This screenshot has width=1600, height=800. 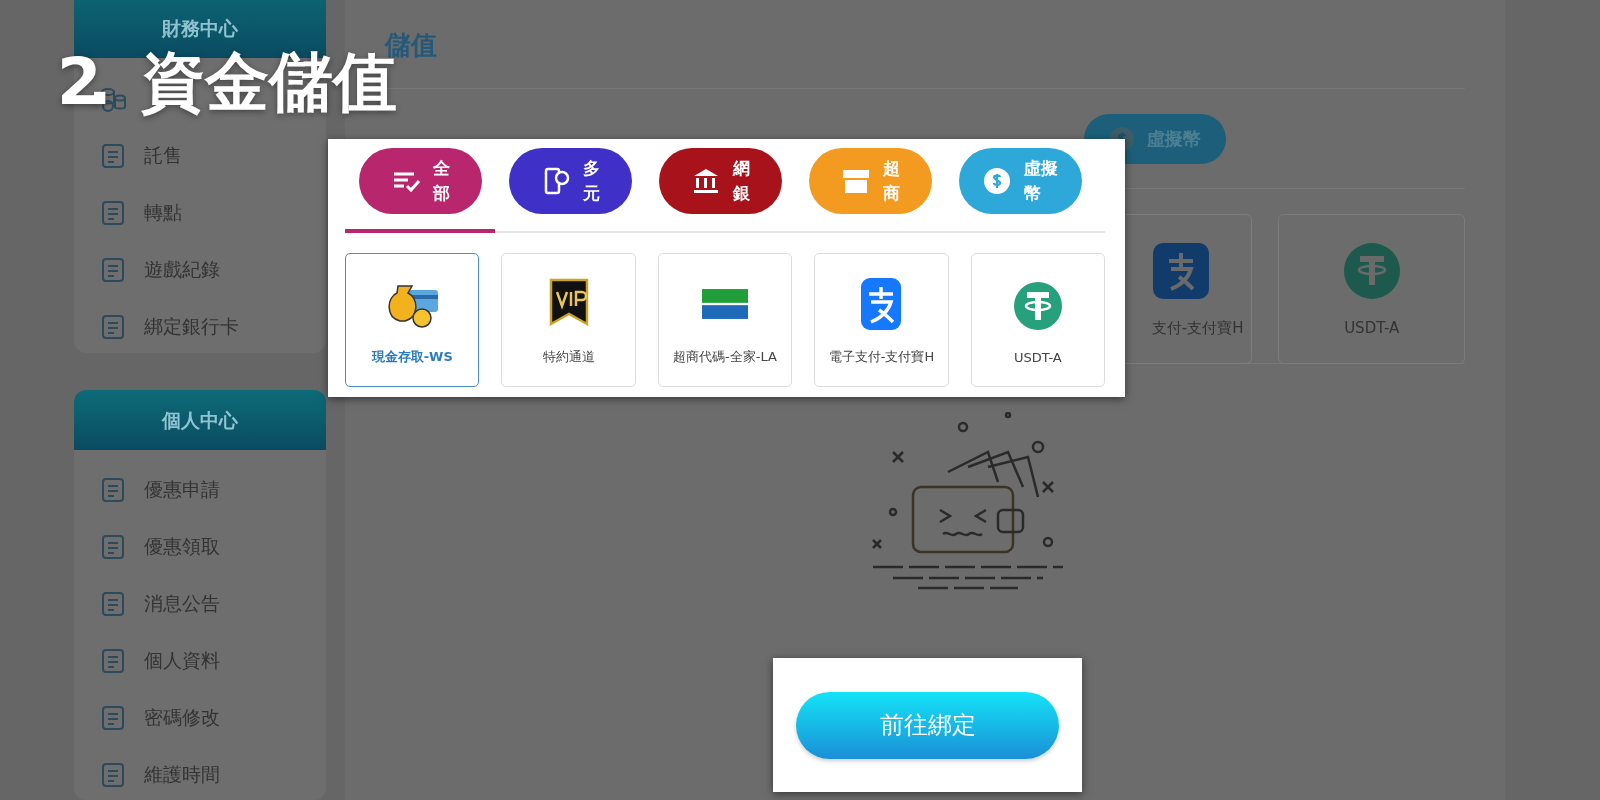 What do you see at coordinates (570, 181) in the screenshot?
I see `category-pill: 多元` at bounding box center [570, 181].